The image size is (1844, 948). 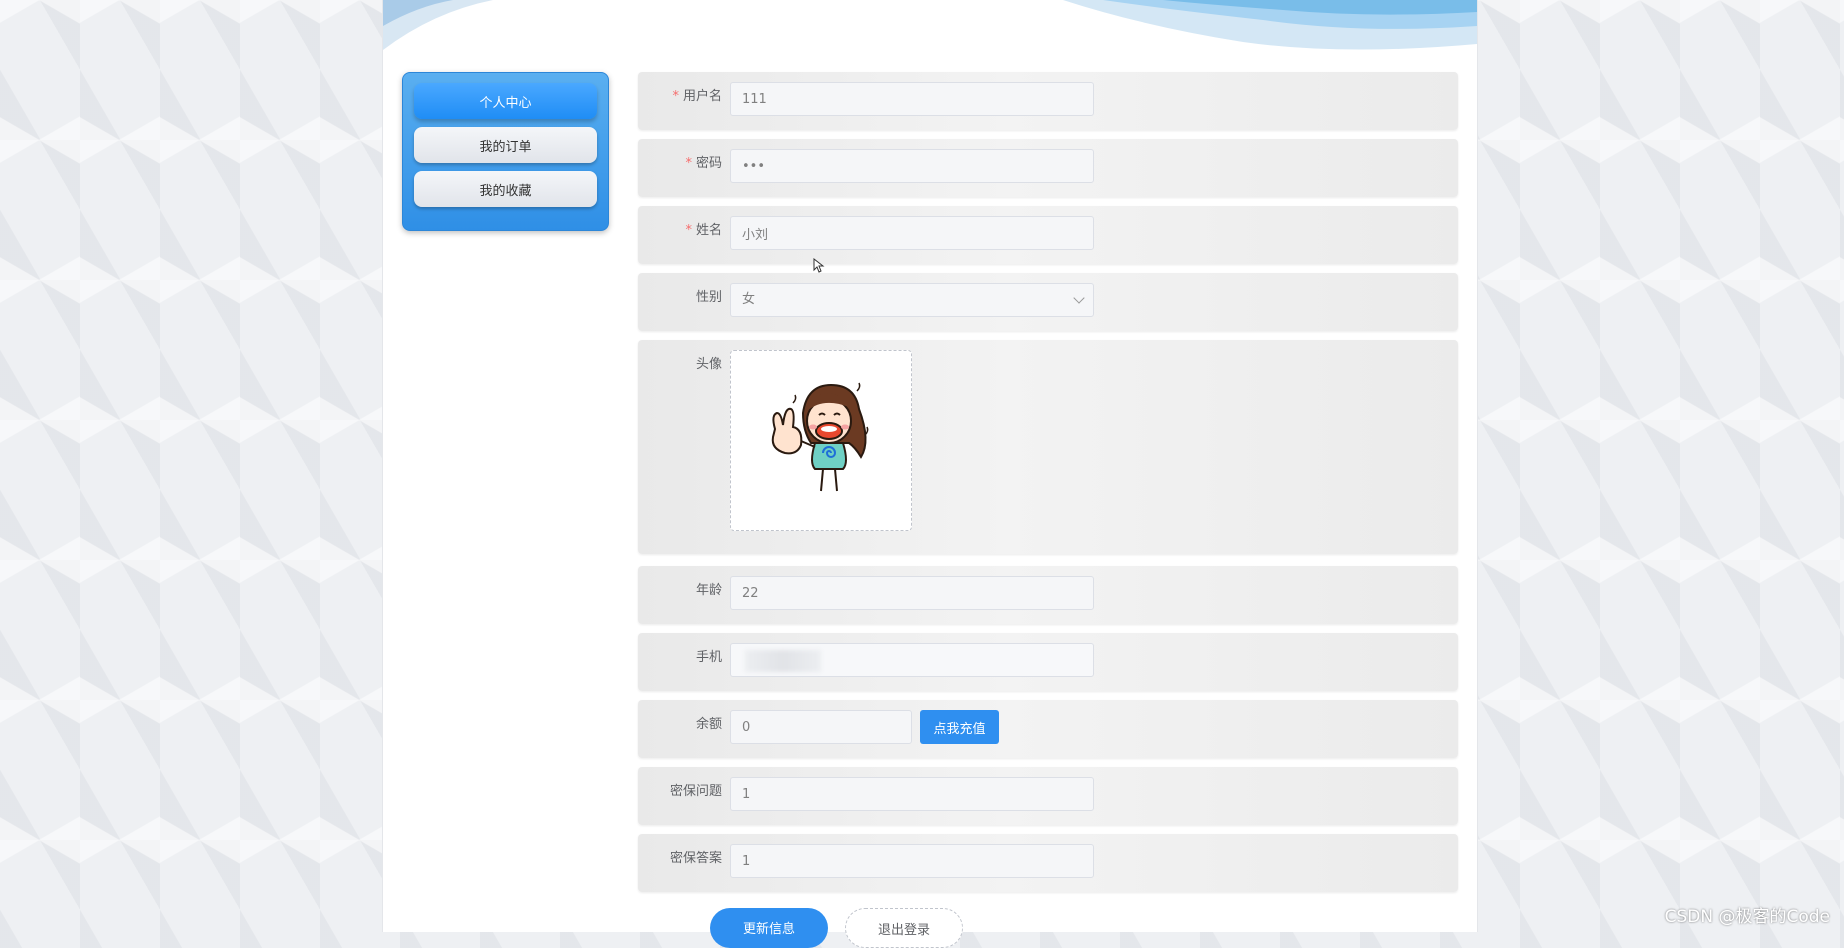 What do you see at coordinates (708, 230) in the screenshot?
I see `name-label-text: 姓名` at bounding box center [708, 230].